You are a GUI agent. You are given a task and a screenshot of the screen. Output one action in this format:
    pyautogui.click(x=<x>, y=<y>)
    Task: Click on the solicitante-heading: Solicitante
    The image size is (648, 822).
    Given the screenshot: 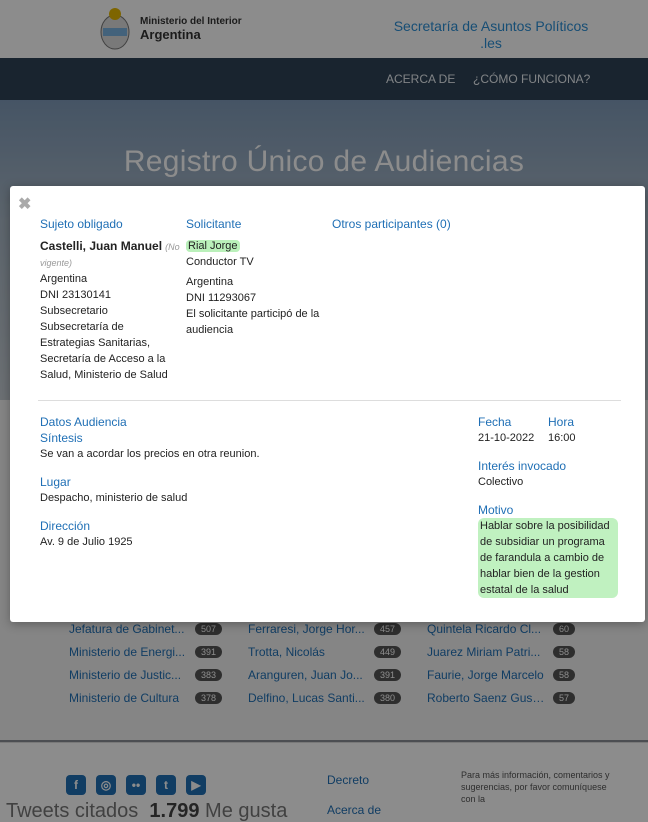 What is the action you would take?
    pyautogui.click(x=214, y=224)
    